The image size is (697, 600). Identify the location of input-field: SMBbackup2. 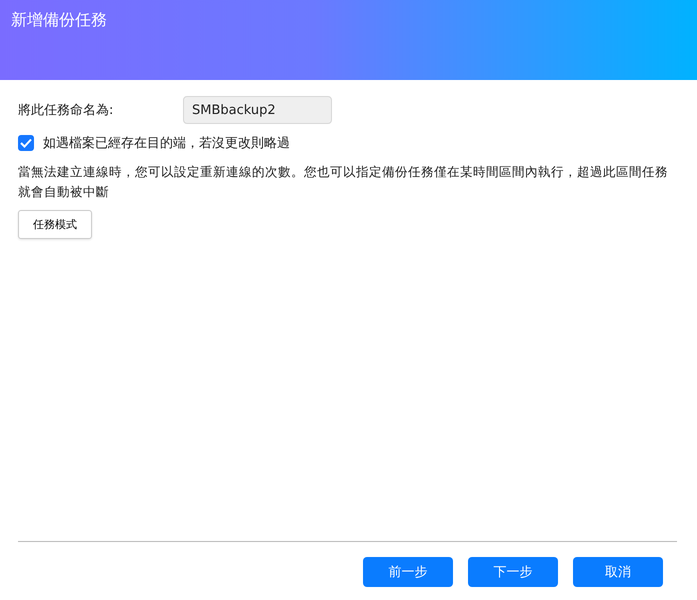
(257, 110).